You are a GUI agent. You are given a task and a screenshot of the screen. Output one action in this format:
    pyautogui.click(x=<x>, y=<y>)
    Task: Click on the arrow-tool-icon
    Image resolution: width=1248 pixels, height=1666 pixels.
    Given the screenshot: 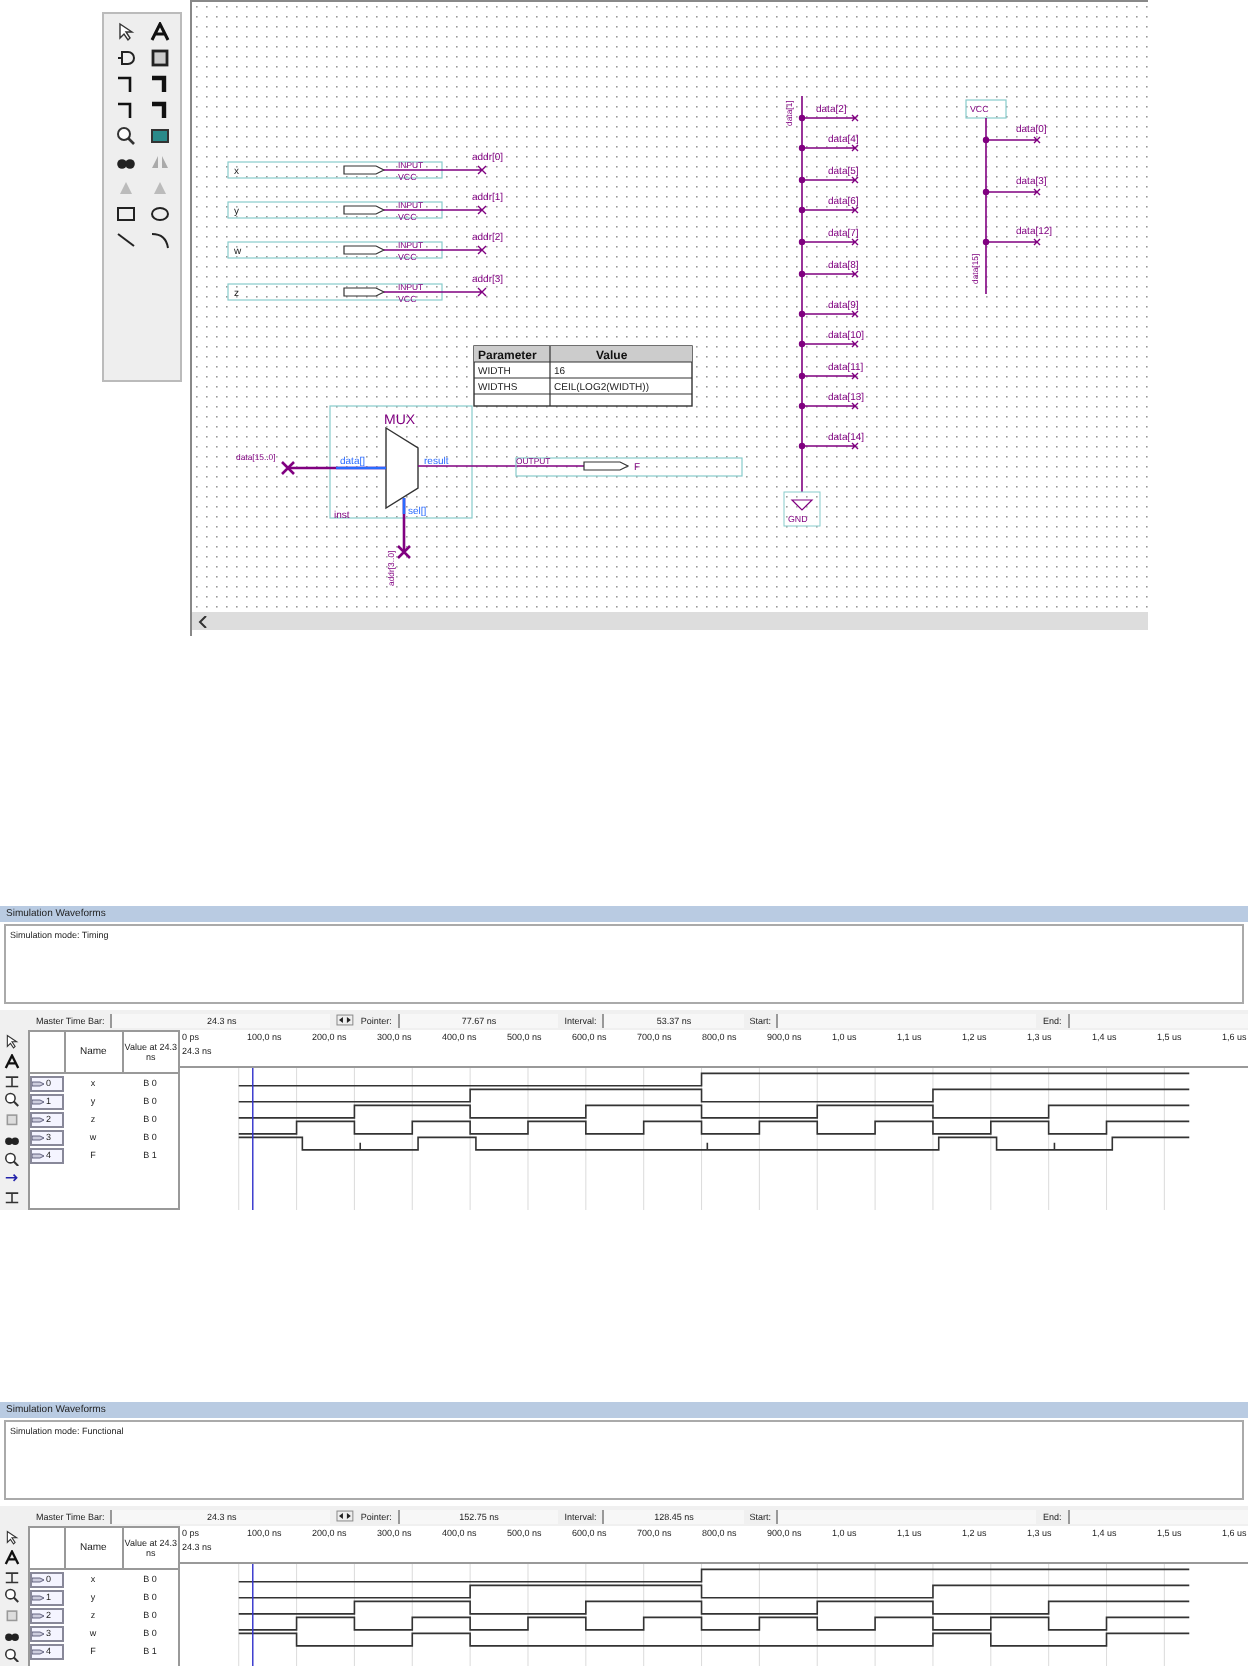 What is the action you would take?
    pyautogui.click(x=12, y=1178)
    